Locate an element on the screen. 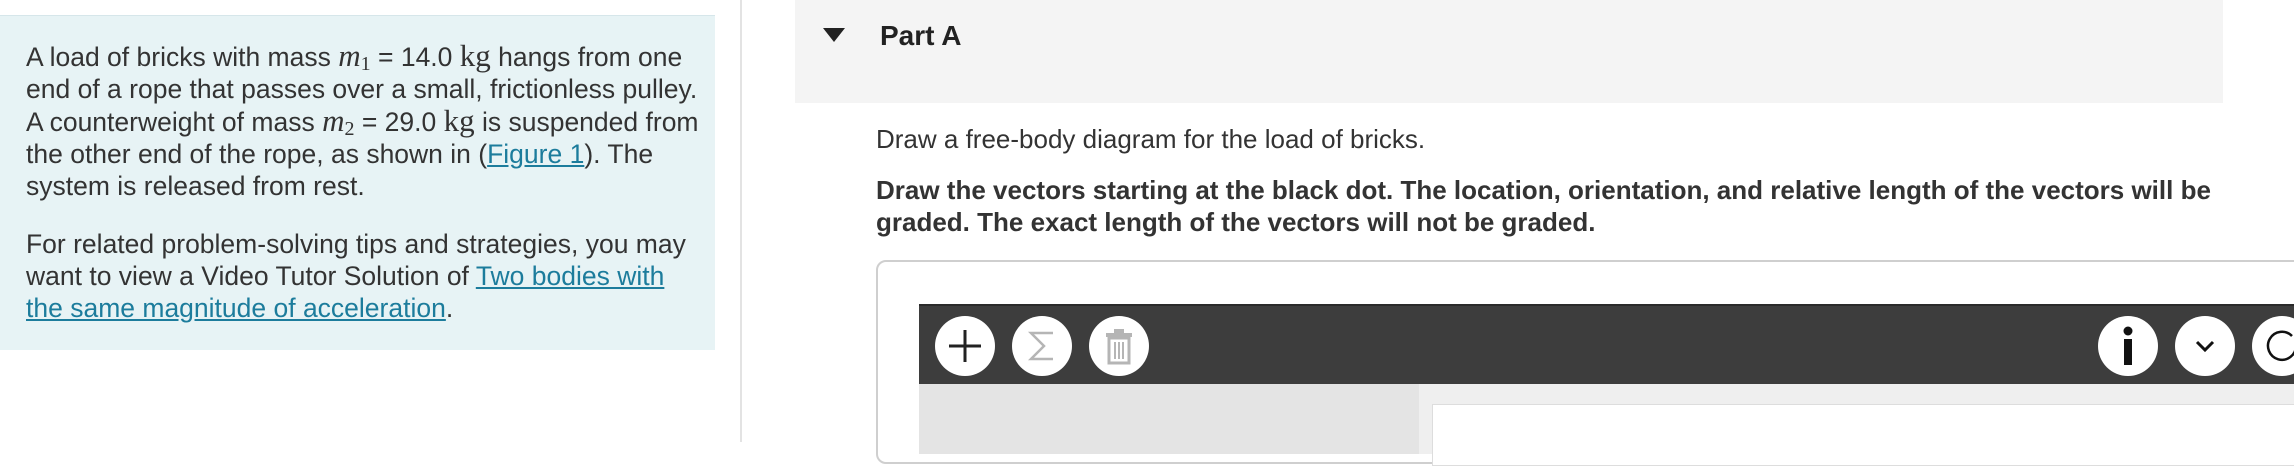  info-icon is located at coordinates (2128, 345).